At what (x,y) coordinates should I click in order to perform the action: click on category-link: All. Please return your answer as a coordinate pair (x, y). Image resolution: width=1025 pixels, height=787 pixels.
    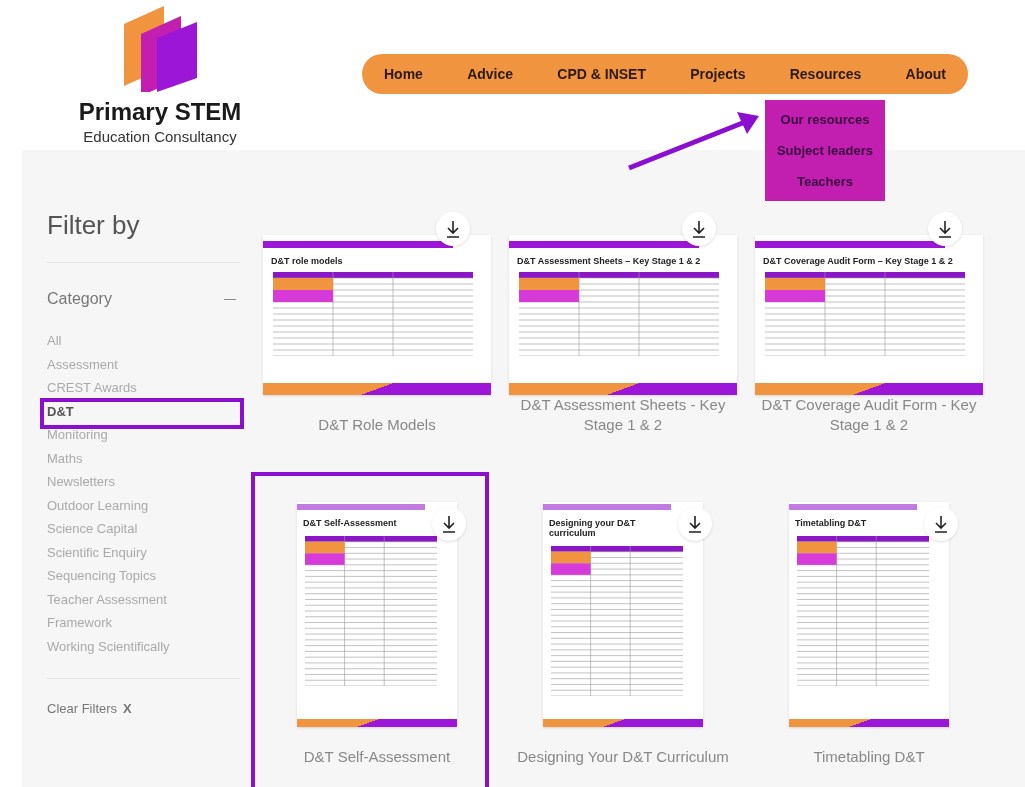
    Looking at the image, I should click on (54, 341).